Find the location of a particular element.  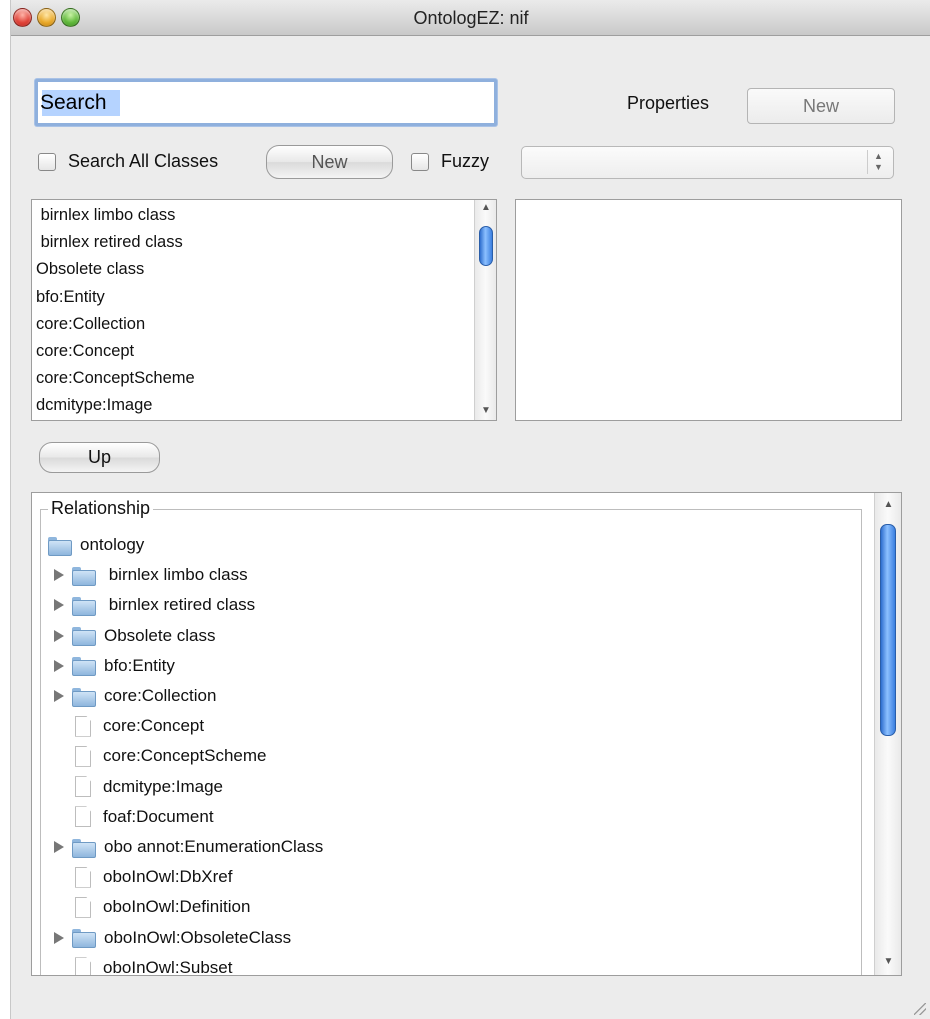

tree-row: core:ConceptScheme is located at coordinates (162, 756).